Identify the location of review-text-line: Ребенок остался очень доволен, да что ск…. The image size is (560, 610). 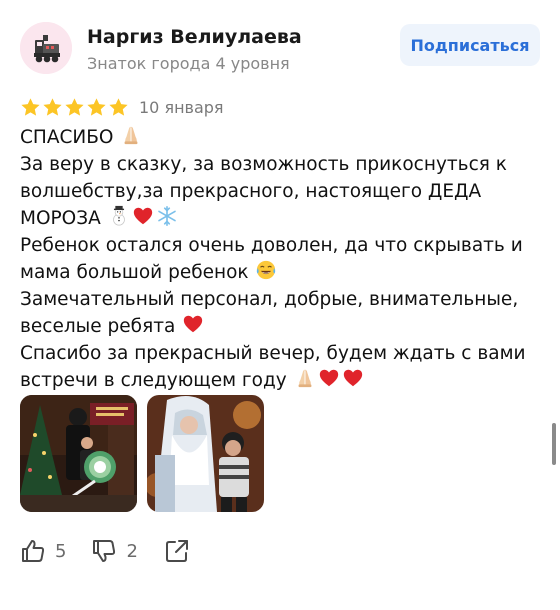
(277, 245).